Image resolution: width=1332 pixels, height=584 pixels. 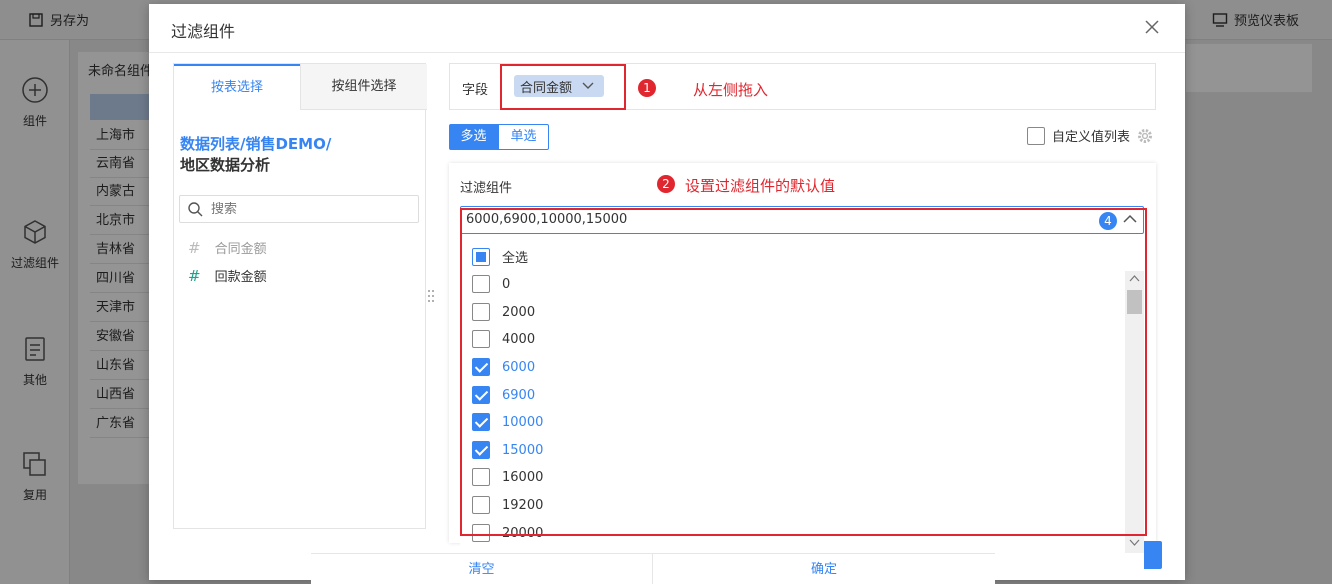 What do you see at coordinates (431, 296) in the screenshot?
I see `panel-resize-handle-icon` at bounding box center [431, 296].